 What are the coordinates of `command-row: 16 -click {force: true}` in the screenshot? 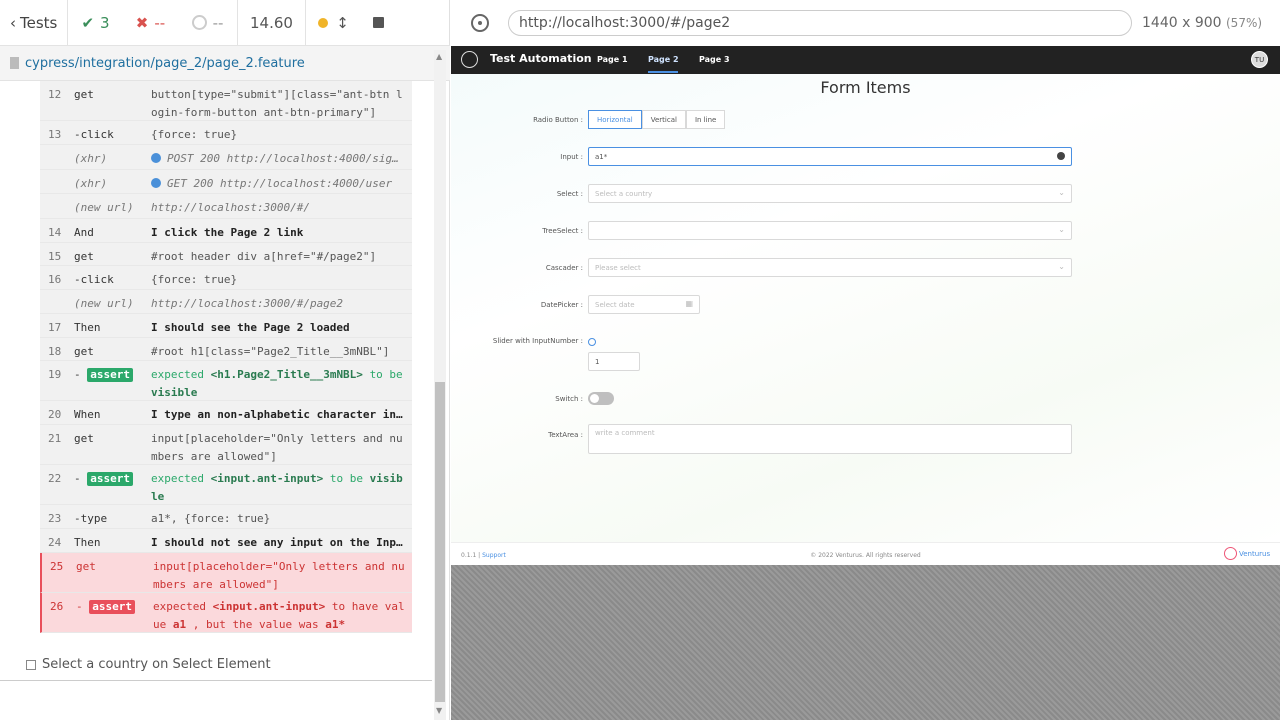 It's located at (226, 278).